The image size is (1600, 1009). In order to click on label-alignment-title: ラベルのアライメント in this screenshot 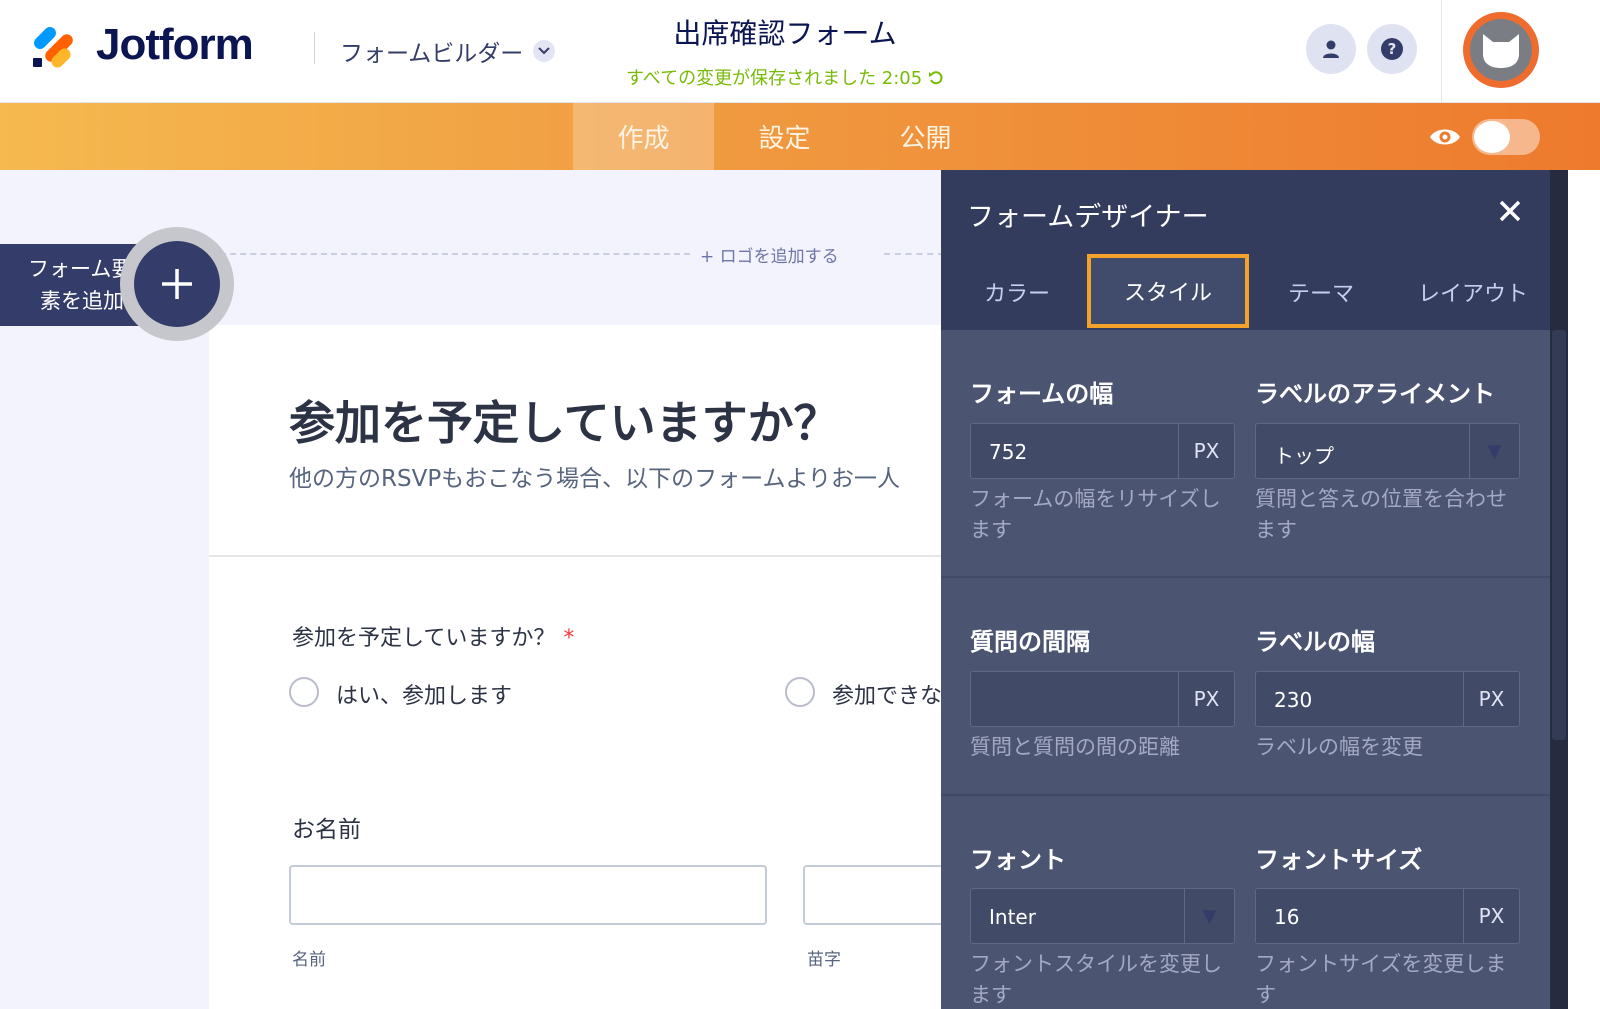, I will do `click(1375, 394)`.